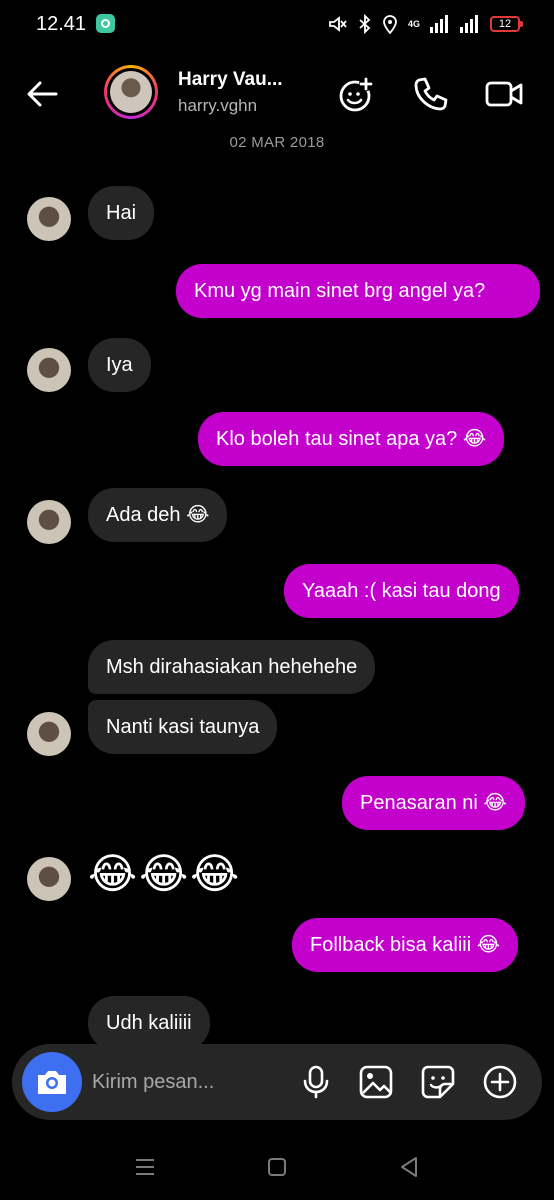 The height and width of the screenshot is (1200, 554). What do you see at coordinates (365, 24) in the screenshot?
I see `bluetooth-icon` at bounding box center [365, 24].